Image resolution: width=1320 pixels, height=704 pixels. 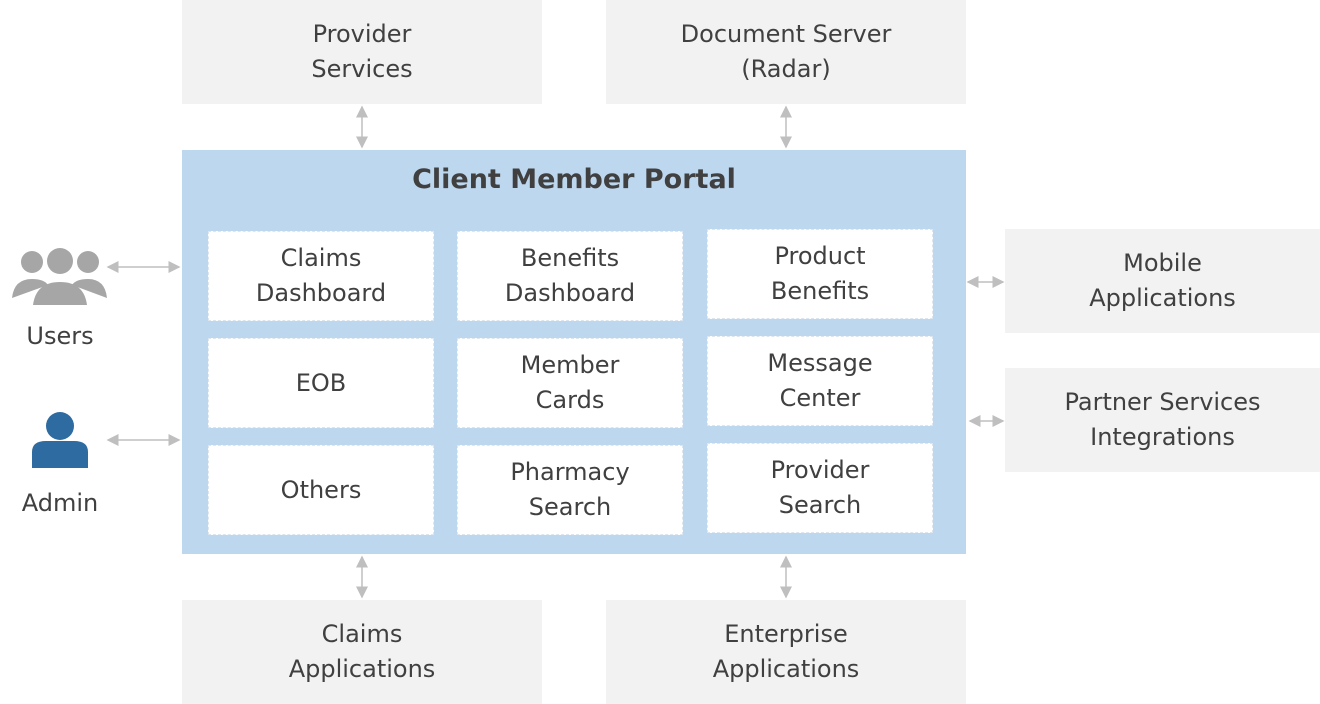 What do you see at coordinates (60, 336) in the screenshot?
I see `users-label: Users` at bounding box center [60, 336].